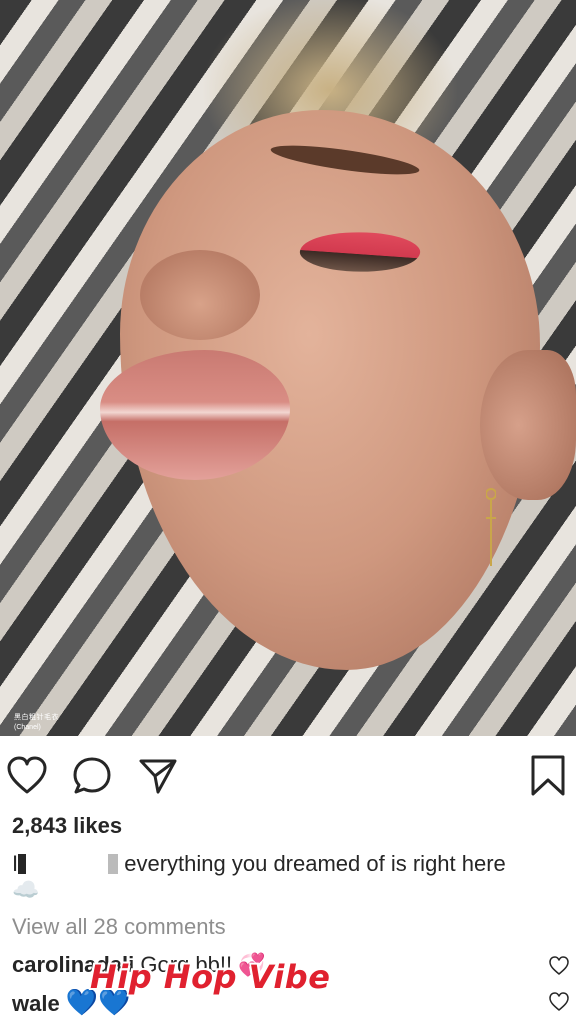 The image size is (576, 1024). I want to click on comment-username: wale, so click(36, 1003).